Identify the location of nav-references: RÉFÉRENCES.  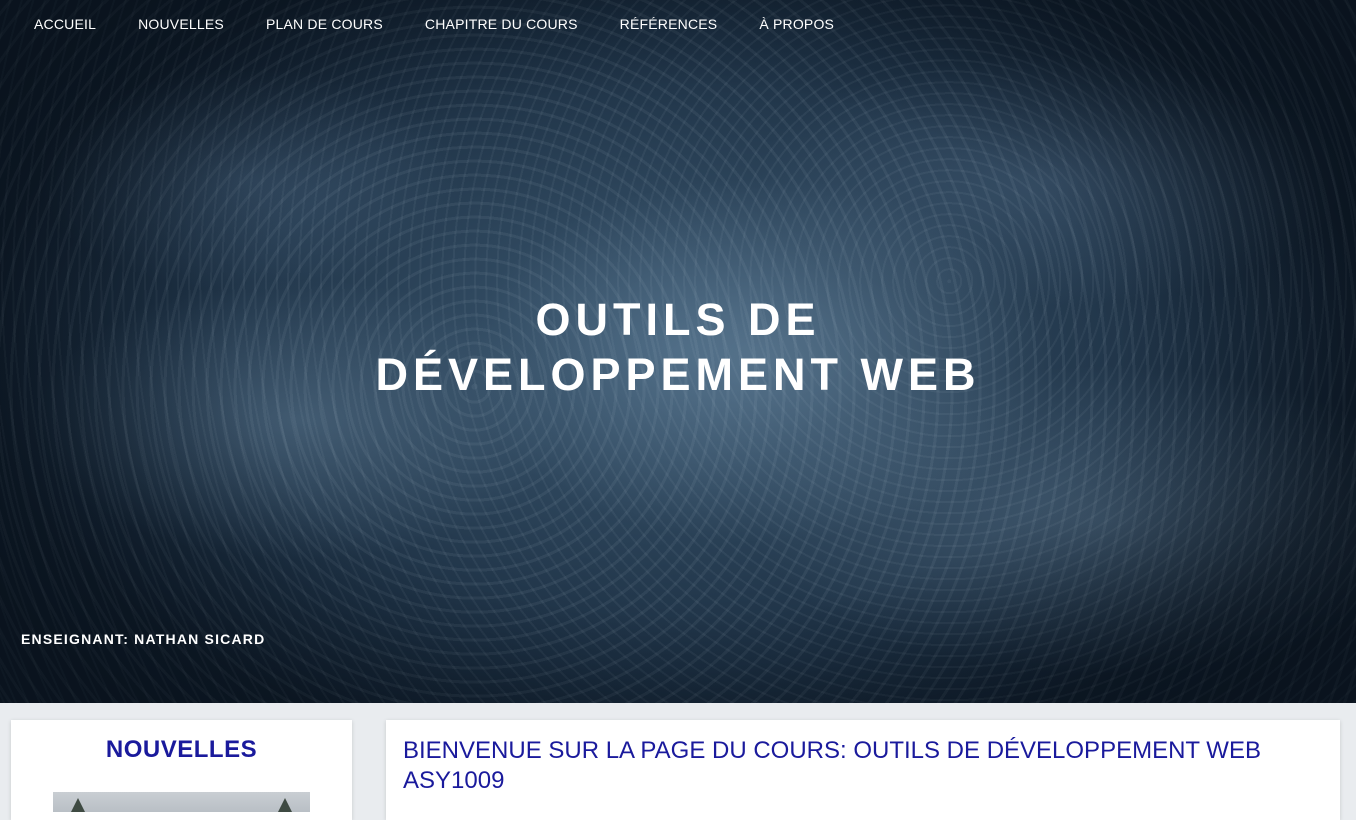
(669, 24).